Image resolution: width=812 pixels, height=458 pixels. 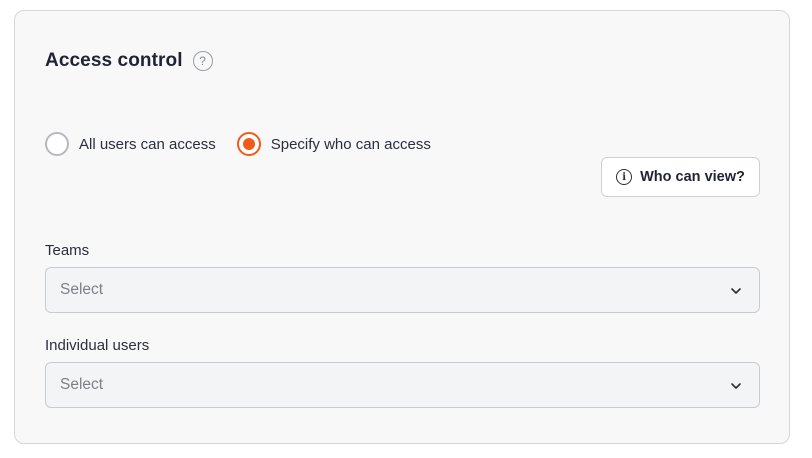 I want to click on individual-users-label: Individual users, so click(x=97, y=345).